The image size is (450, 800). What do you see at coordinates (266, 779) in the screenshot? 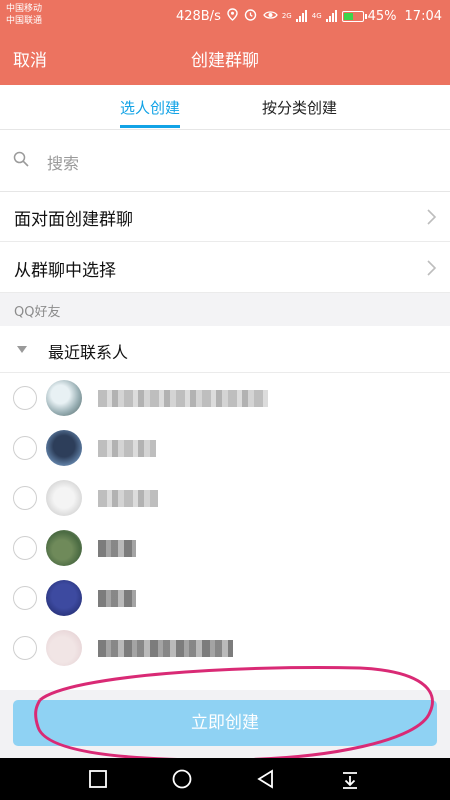
I see `back-icon` at bounding box center [266, 779].